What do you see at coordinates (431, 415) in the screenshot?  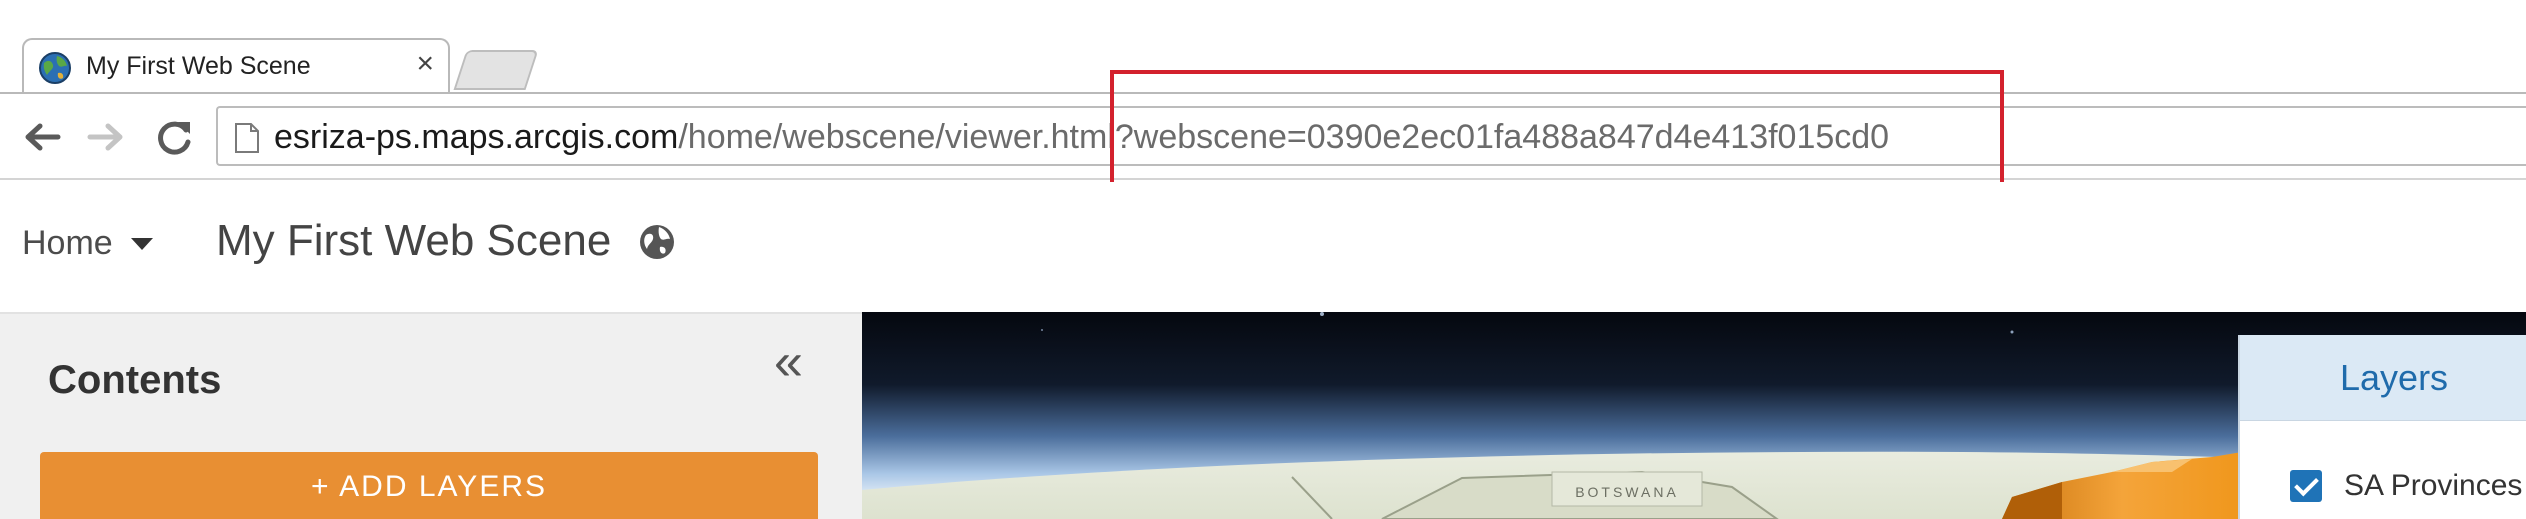 I see `contents-panel: Contents « + ADD LAYERS` at bounding box center [431, 415].